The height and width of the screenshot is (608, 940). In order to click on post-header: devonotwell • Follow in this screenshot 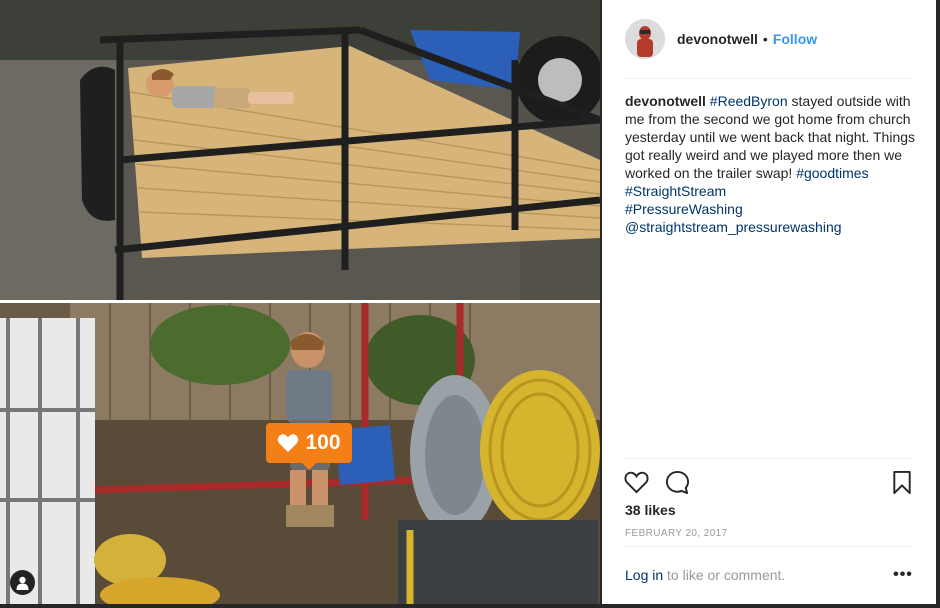, I will do `click(769, 39)`.